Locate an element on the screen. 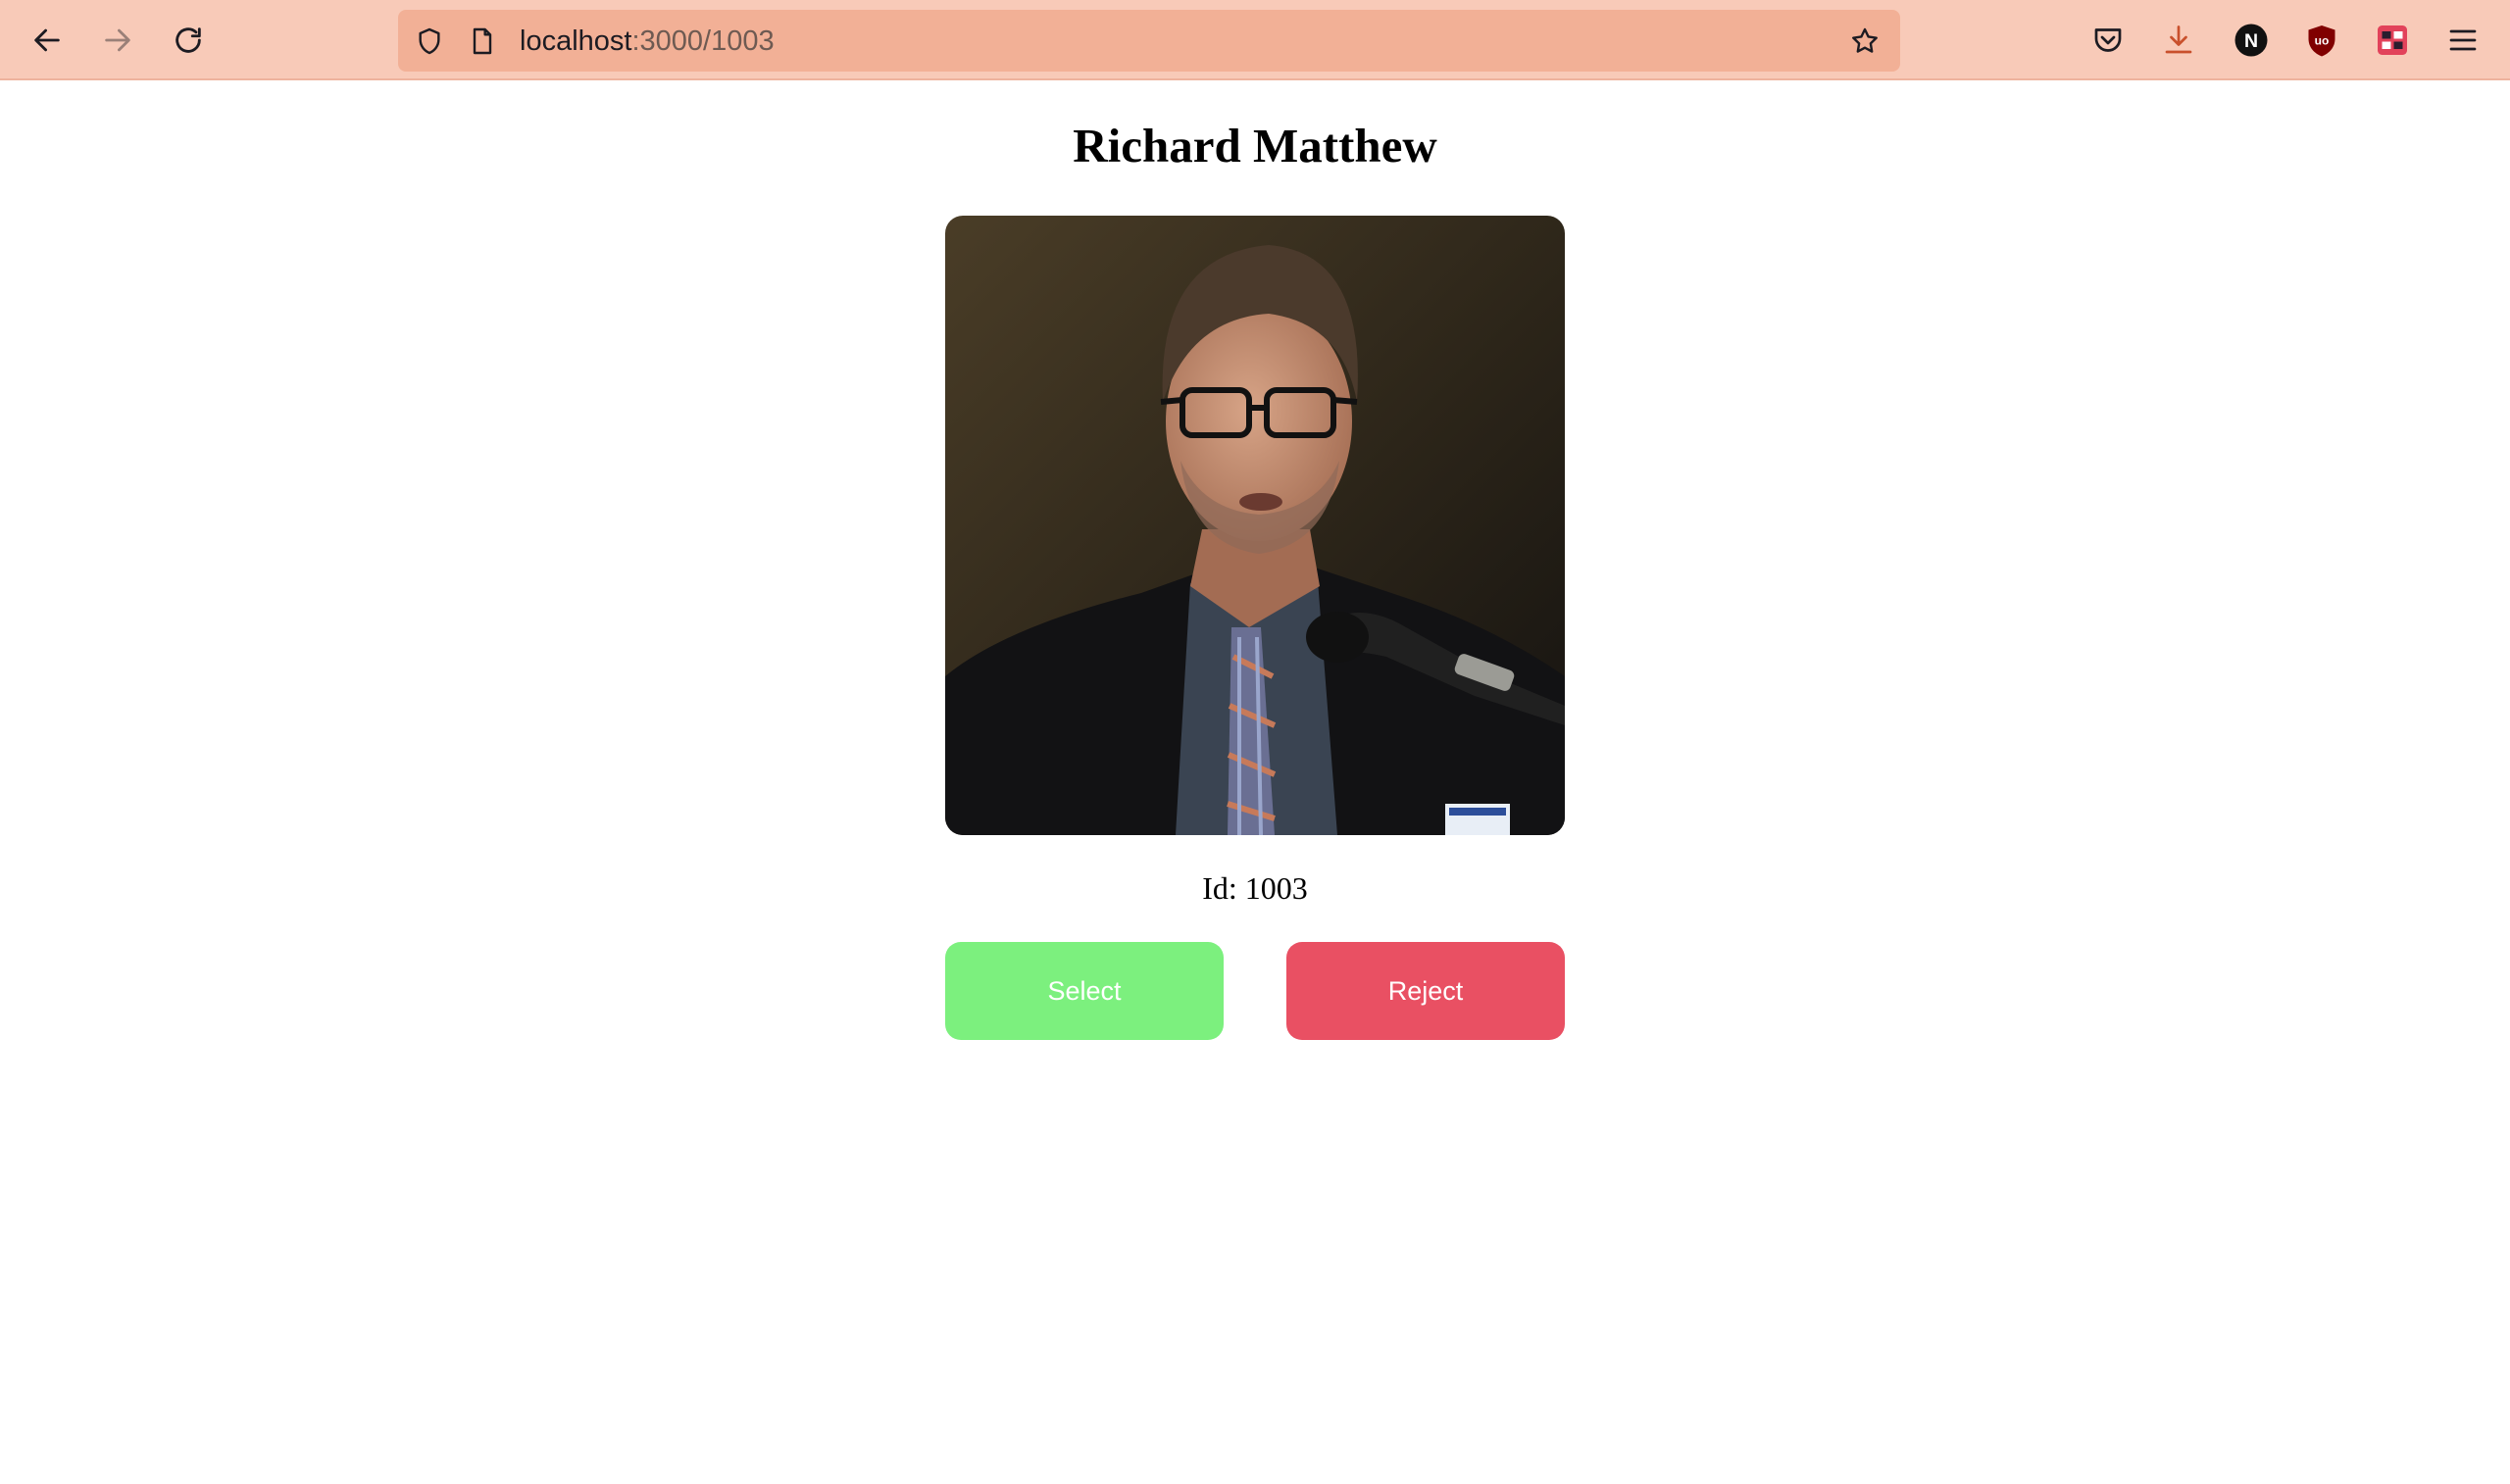 Image resolution: width=2510 pixels, height=1484 pixels. svg-text: N is located at coordinates (2251, 41).